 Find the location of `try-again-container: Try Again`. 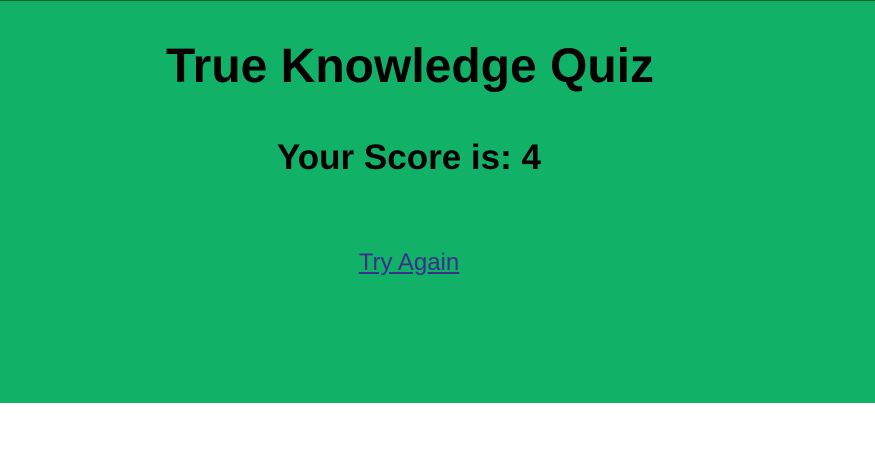

try-again-container: Try Again is located at coordinates (409, 263).